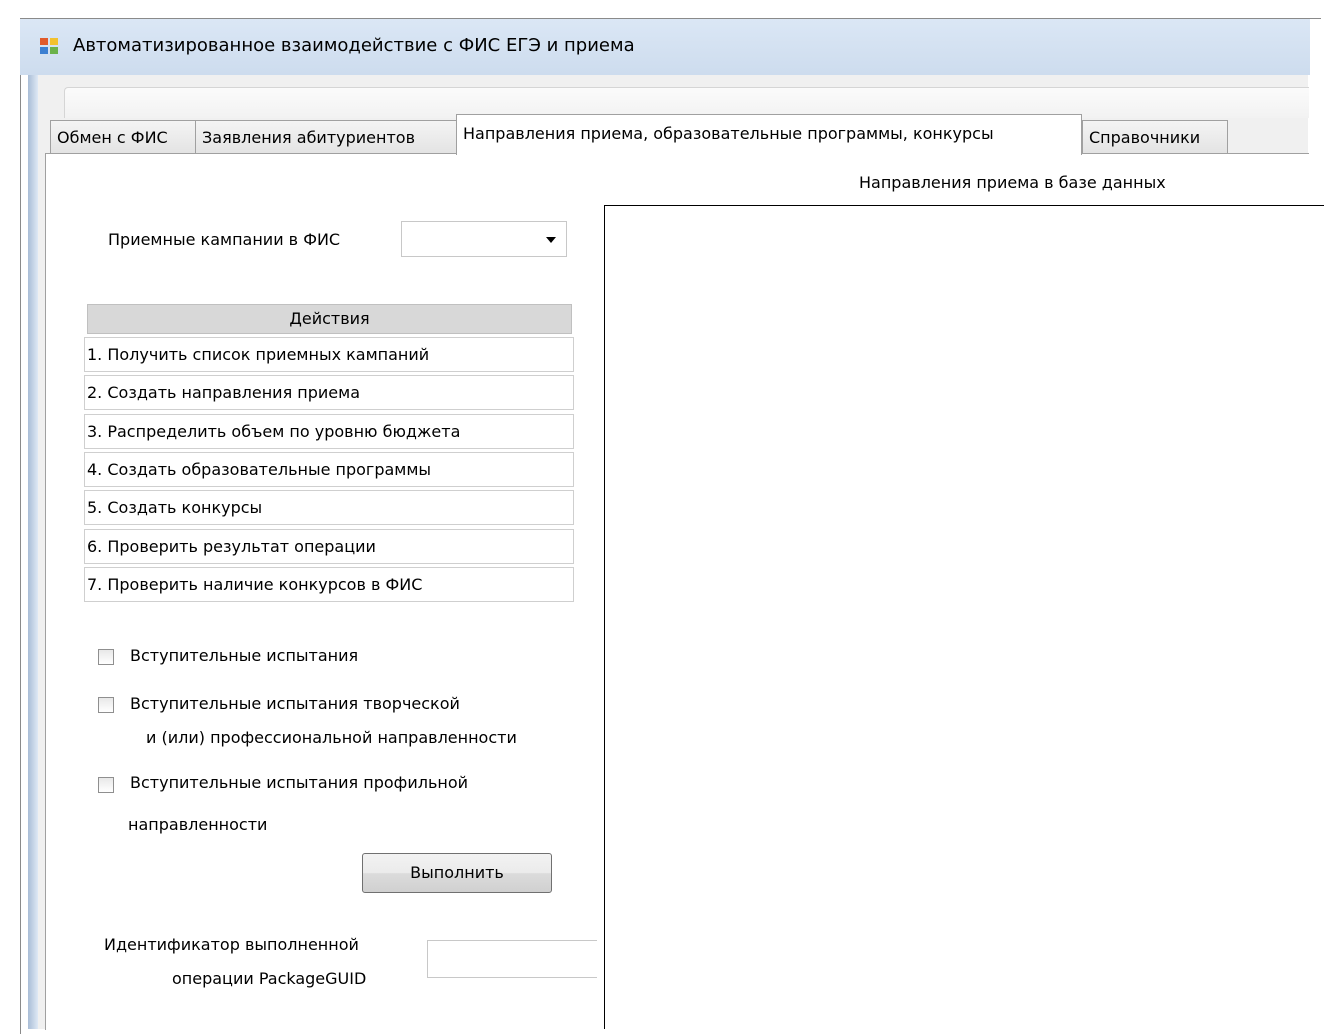 This screenshot has width=1336, height=1034. Describe the element at coordinates (295, 703) in the screenshot. I see `checkbox-creative-tests-label: Вступительные испытания творческой` at that location.